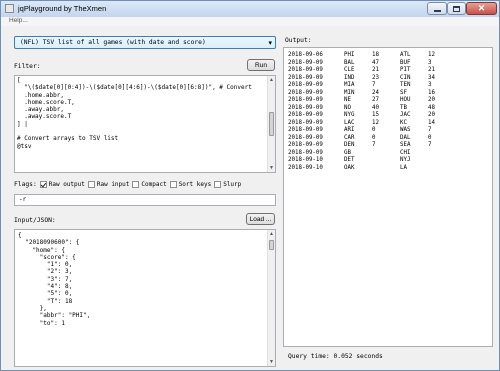 Image resolution: width=500 pixels, height=371 pixels. I want to click on maximize-button, so click(456, 8).